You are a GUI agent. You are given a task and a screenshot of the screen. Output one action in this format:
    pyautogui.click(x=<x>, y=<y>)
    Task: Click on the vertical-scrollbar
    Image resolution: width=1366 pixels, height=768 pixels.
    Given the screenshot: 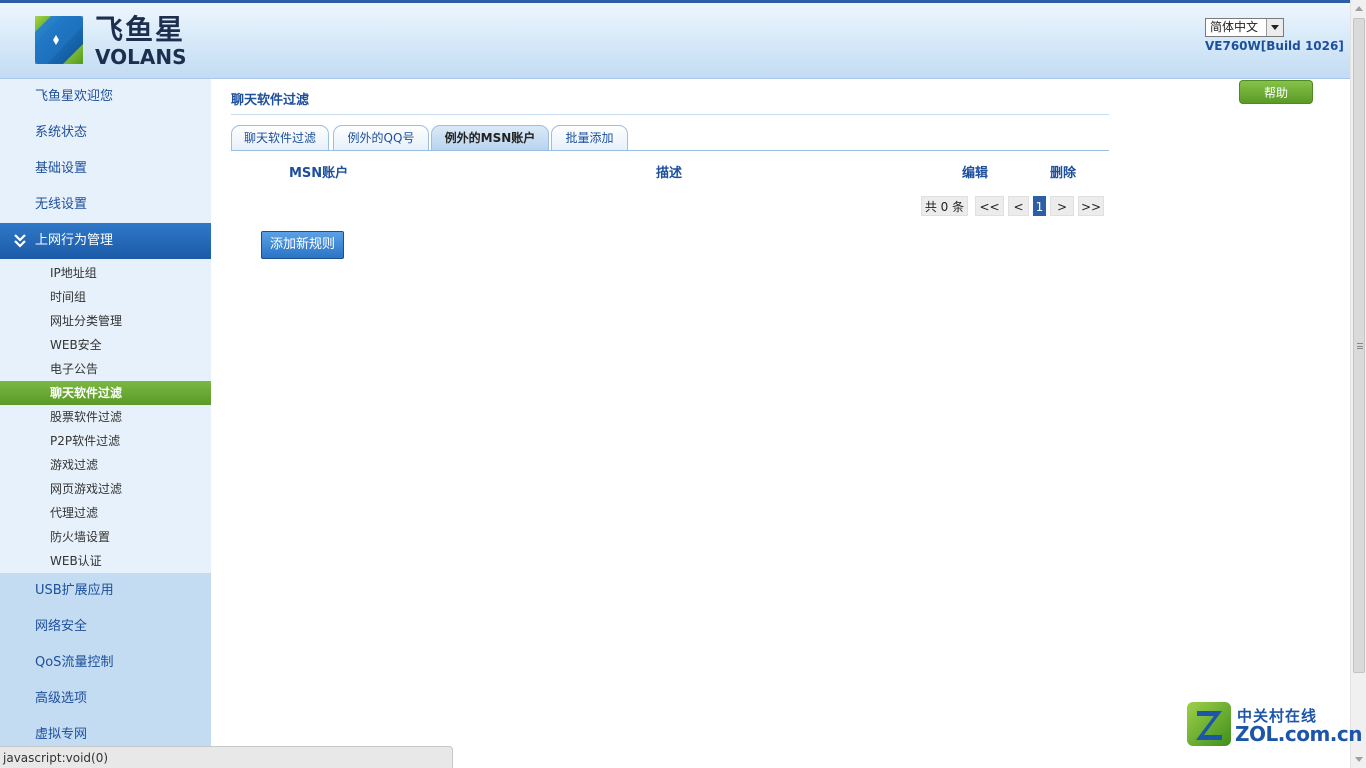 What is the action you would take?
    pyautogui.click(x=1358, y=384)
    